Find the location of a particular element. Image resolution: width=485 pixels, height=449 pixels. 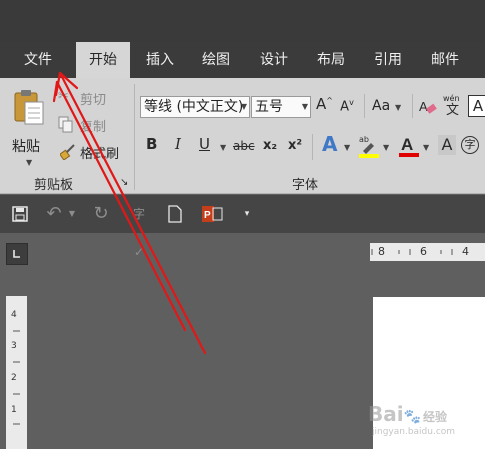

underline-button: U is located at coordinates (204, 144).